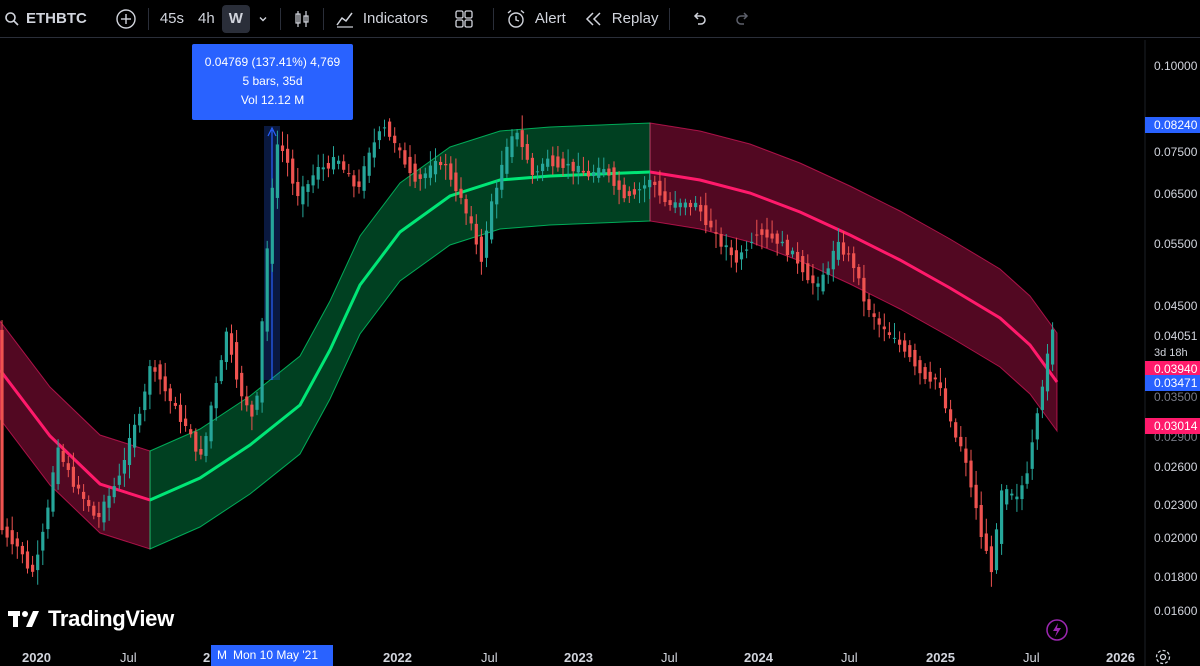 The width and height of the screenshot is (1200, 666). What do you see at coordinates (1057, 630) in the screenshot?
I see `lightning-icon` at bounding box center [1057, 630].